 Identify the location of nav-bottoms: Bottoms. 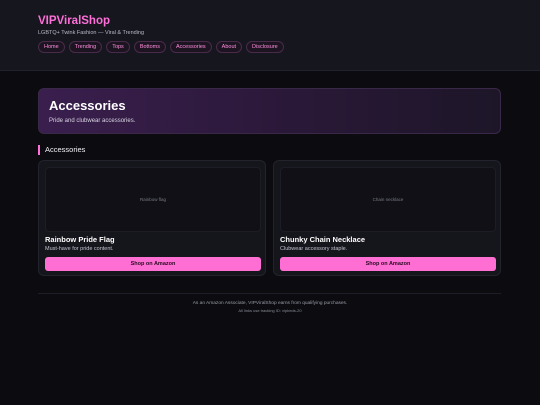
(149, 47).